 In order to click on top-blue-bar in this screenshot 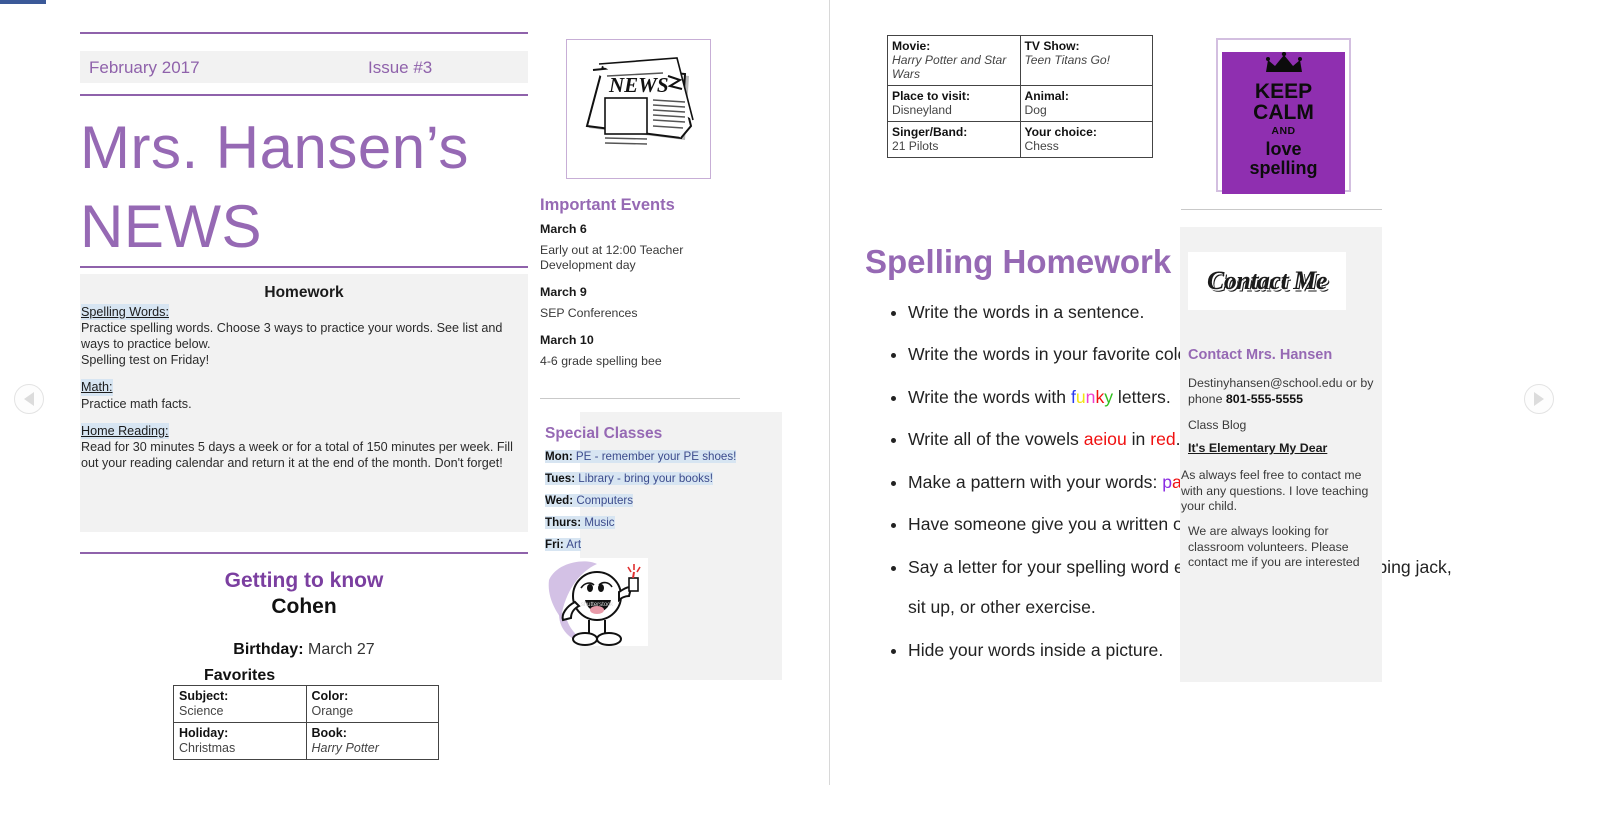, I will do `click(24, 2)`.